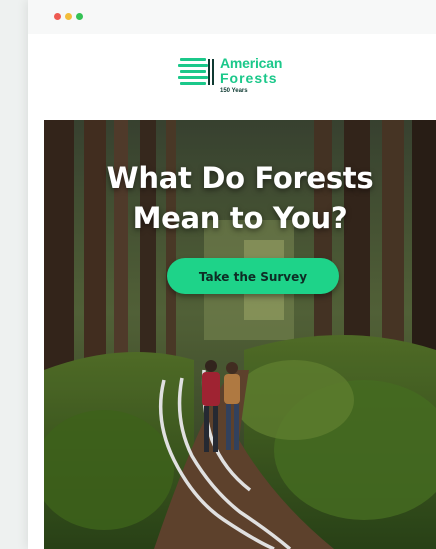  Describe the element at coordinates (249, 78) in the screenshot. I see `logo-word-forests: Forests` at that location.